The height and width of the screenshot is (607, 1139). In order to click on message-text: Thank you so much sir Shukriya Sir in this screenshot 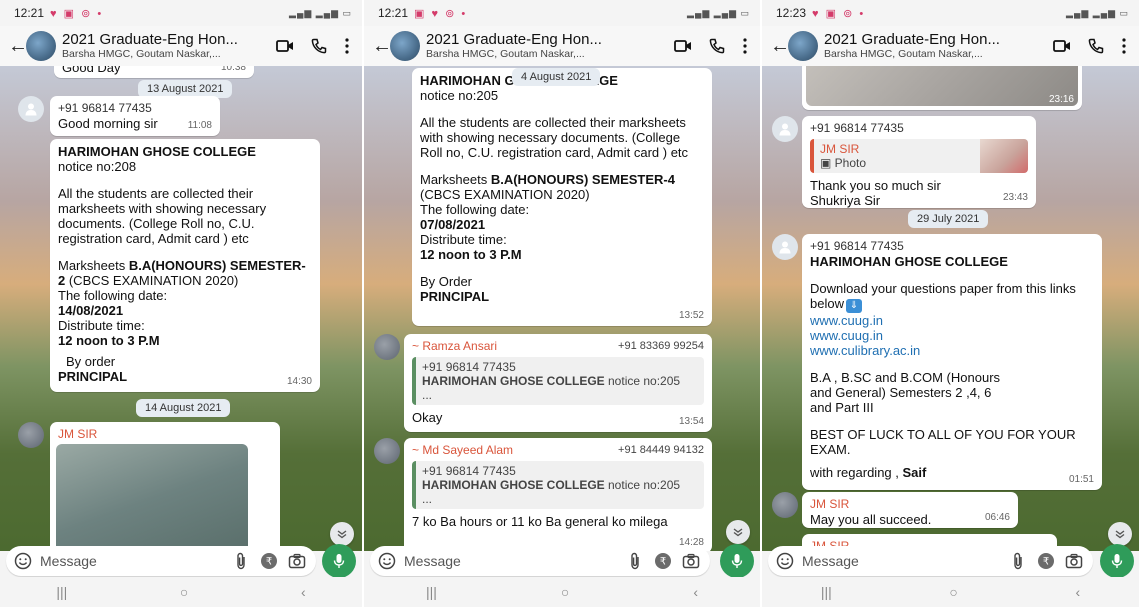, I will do `click(875, 193)`.